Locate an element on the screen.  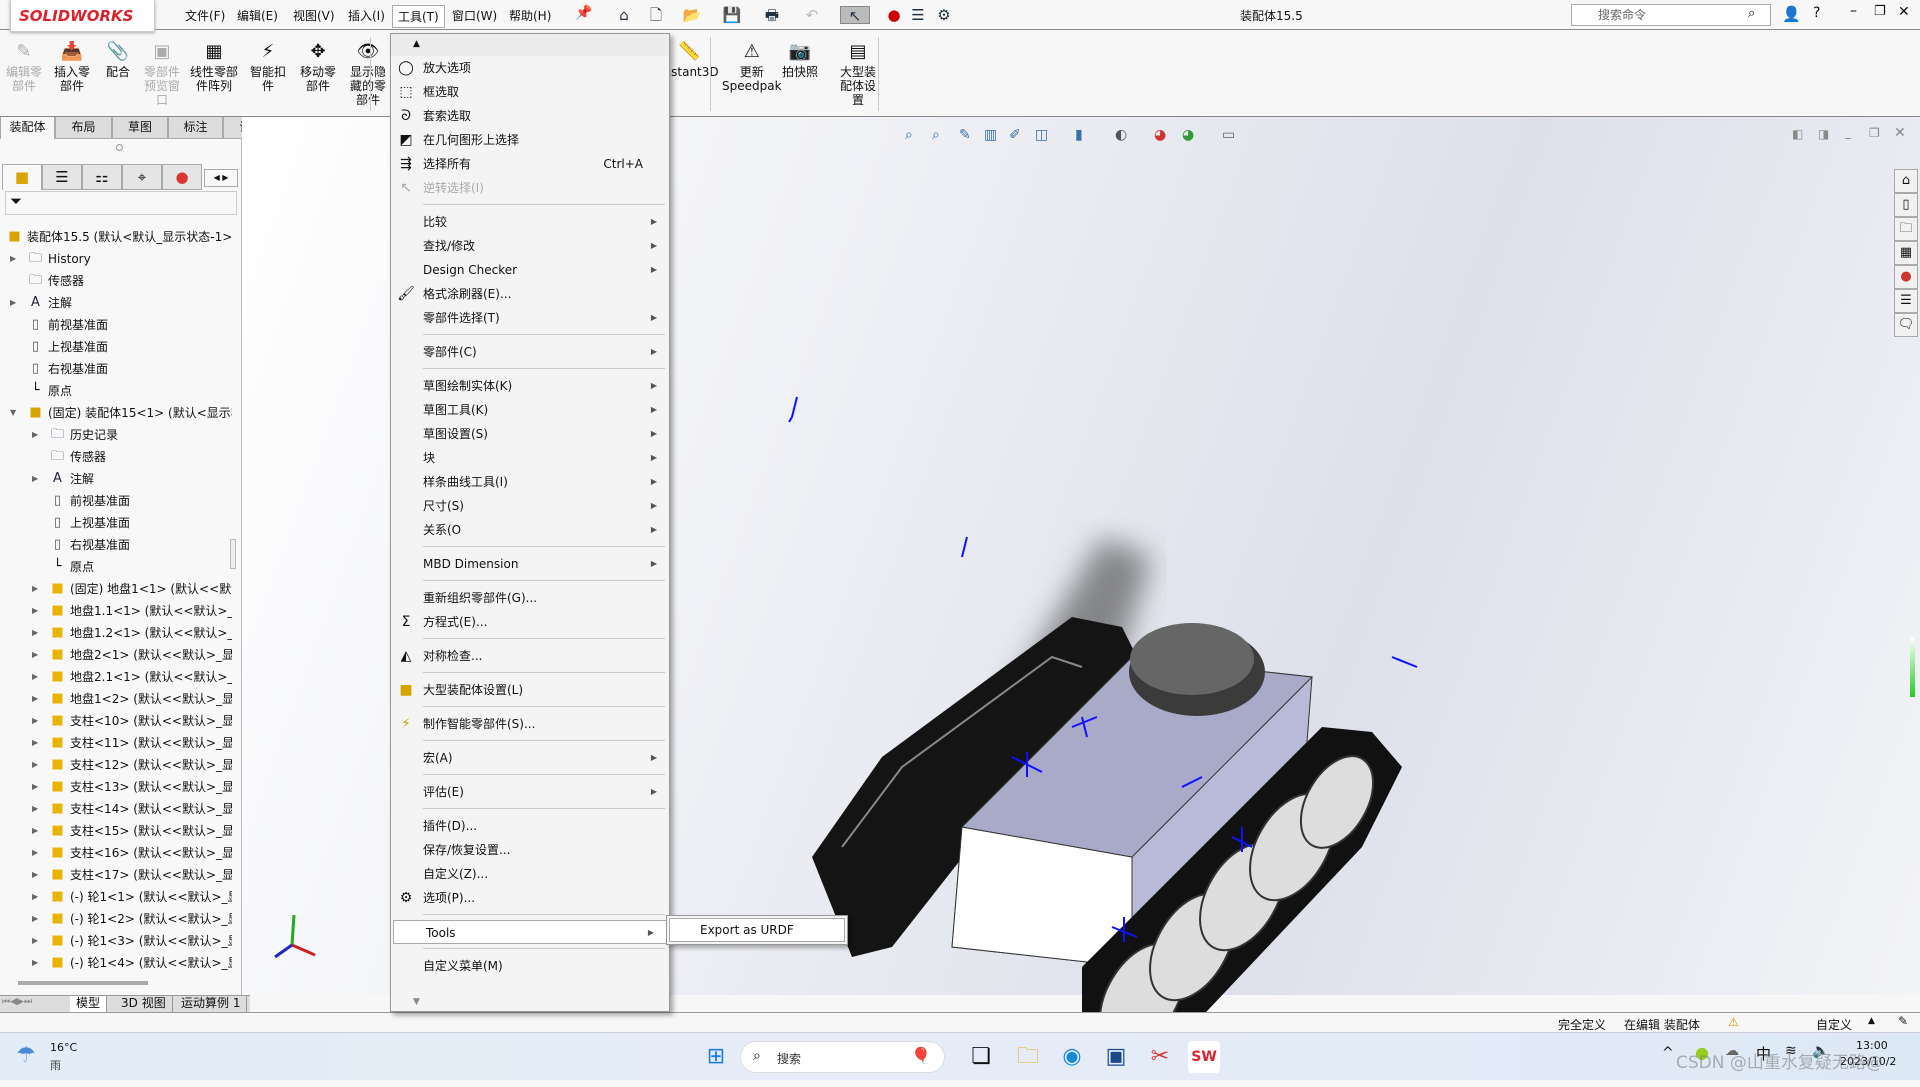
menu-item-21: 关系(O ▶ is located at coordinates (530, 530).